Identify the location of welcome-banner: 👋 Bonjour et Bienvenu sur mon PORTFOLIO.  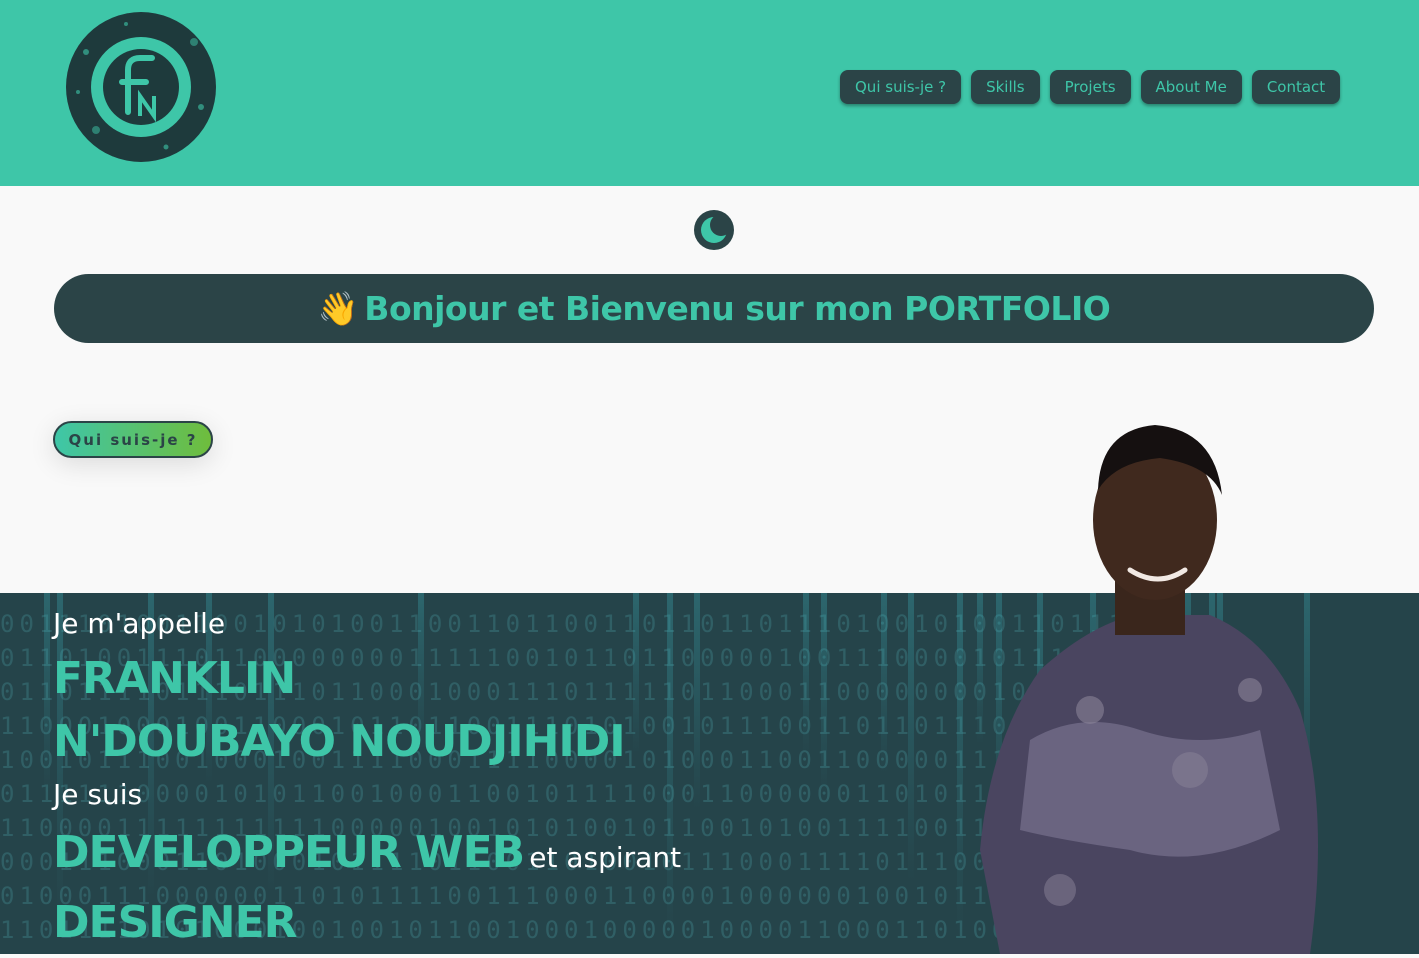
(714, 308).